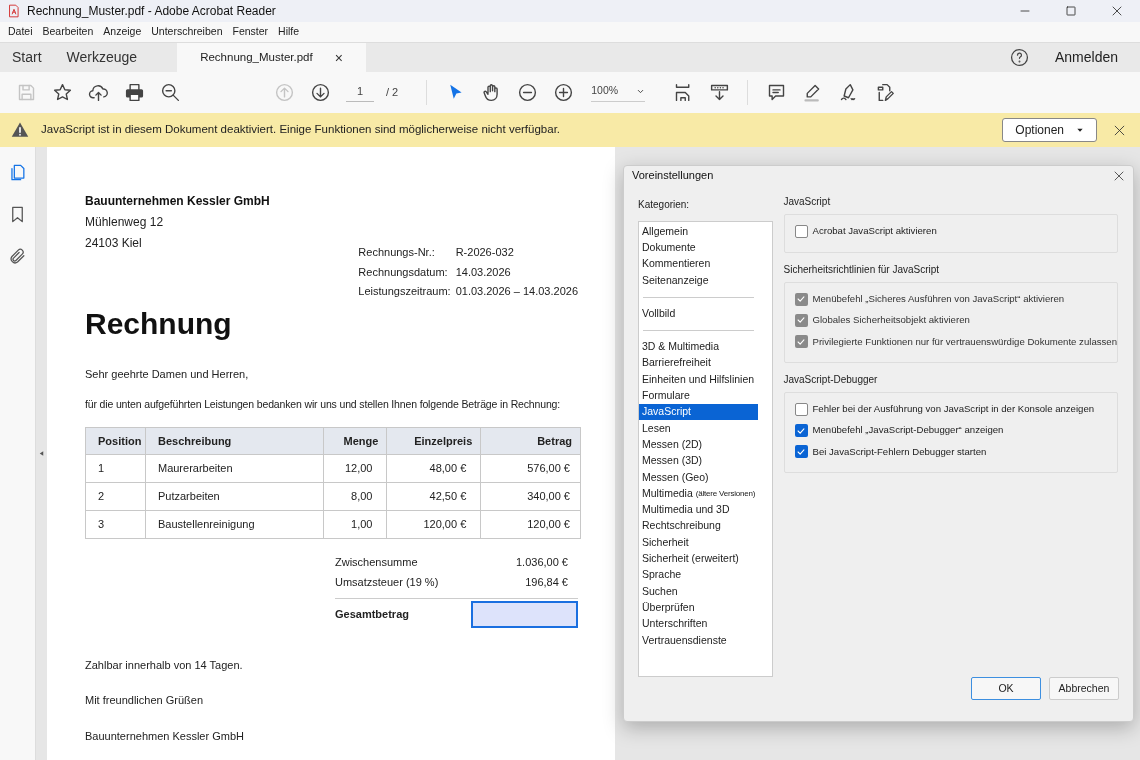 This screenshot has width=1140, height=760. Describe the element at coordinates (234, 441) in the screenshot. I see `column-header: Beschreibung` at that location.